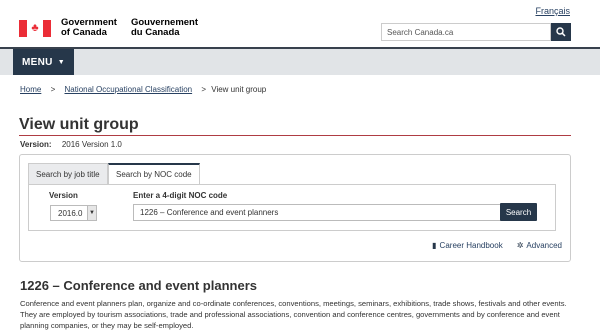  Describe the element at coordinates (91, 144) in the screenshot. I see `version-value: 2016 Version 1.0` at that location.